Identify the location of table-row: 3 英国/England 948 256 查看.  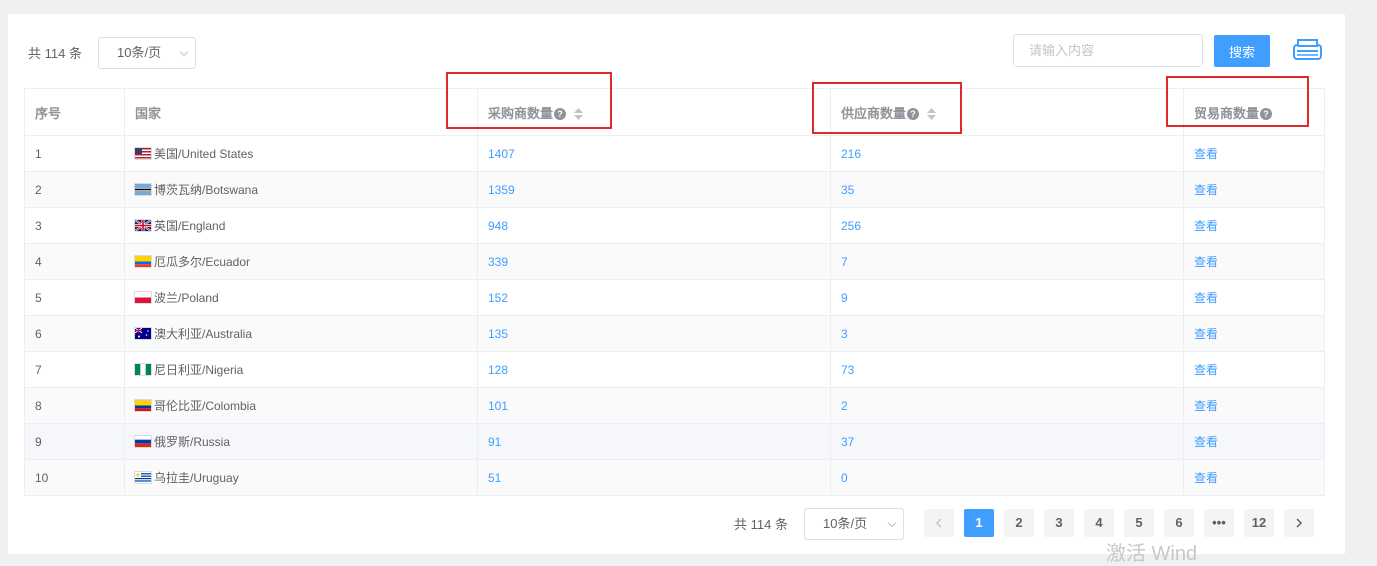
(674, 225).